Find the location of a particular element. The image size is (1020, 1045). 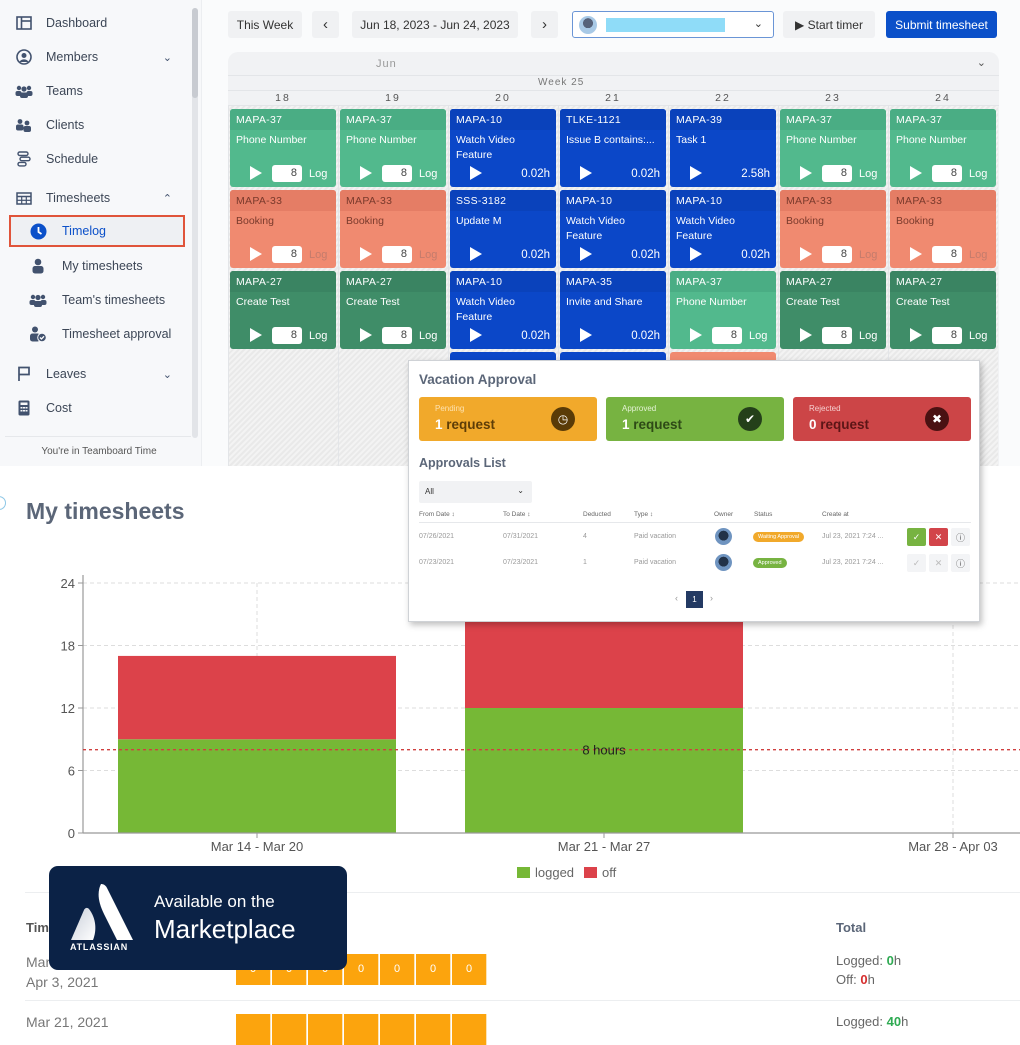

collapse-chevron-icon: ⌄ is located at coordinates (982, 62).